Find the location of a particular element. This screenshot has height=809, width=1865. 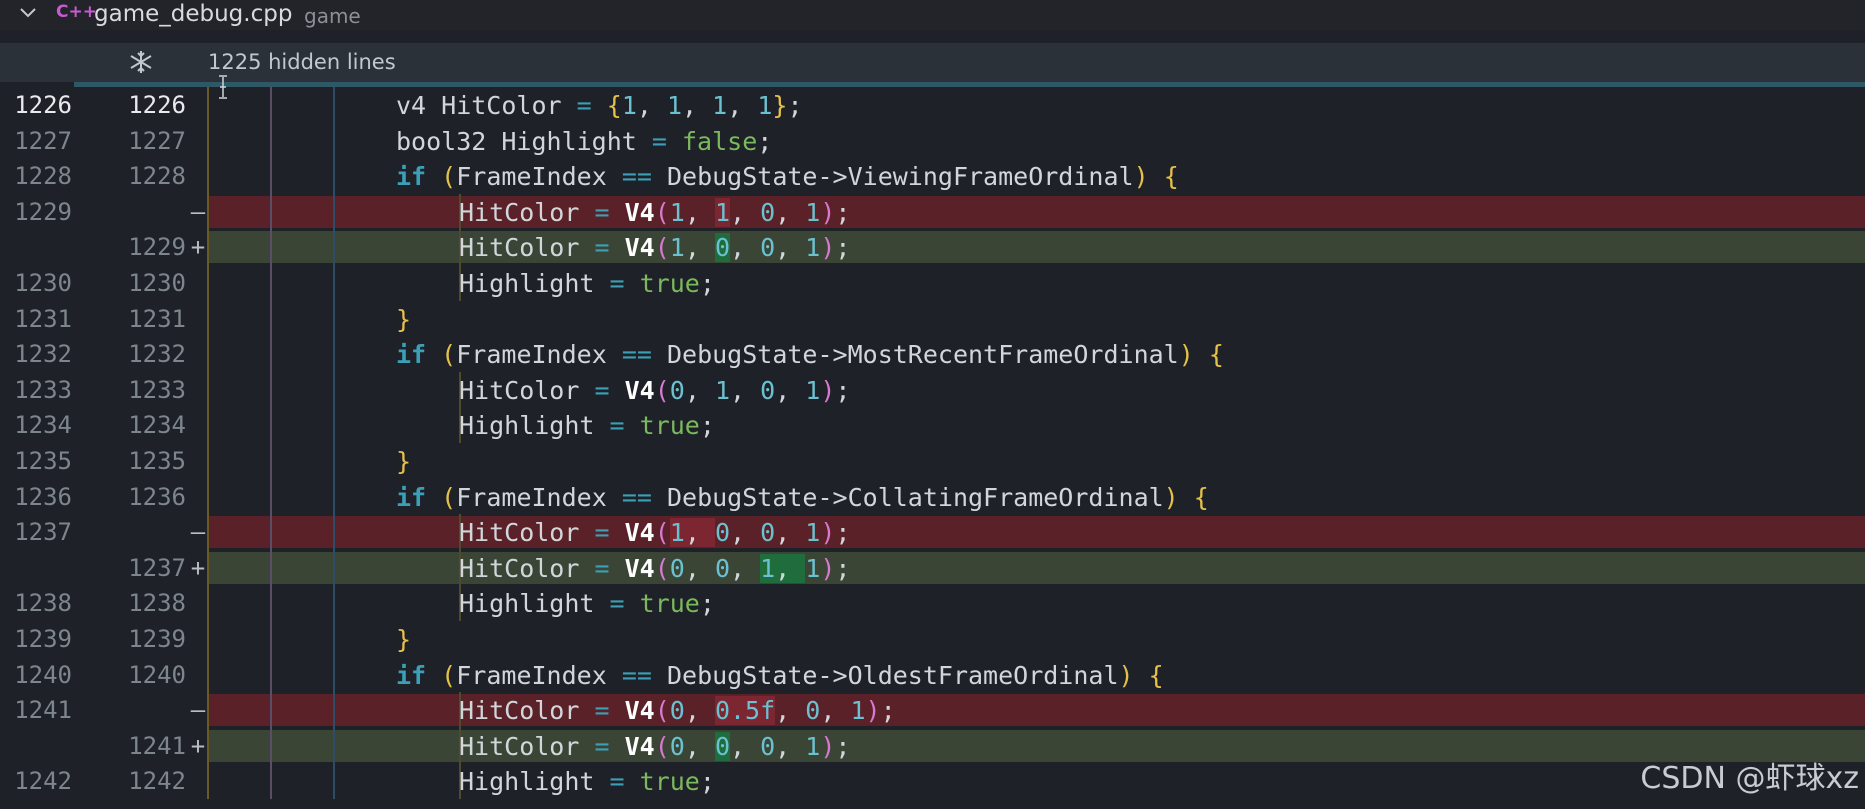

added-line: 1241 + HitColor = V4(0, 0, 0, 1); is located at coordinates (932, 745).